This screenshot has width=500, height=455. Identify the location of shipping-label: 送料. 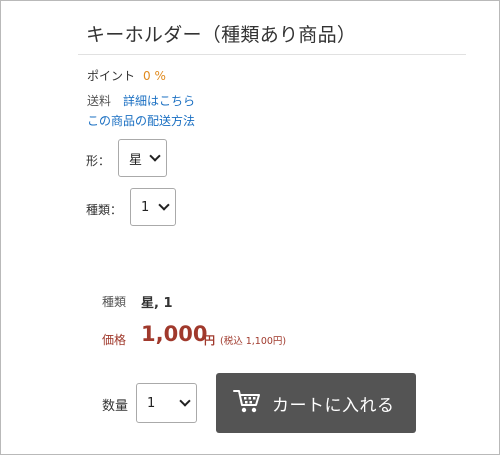
(99, 101).